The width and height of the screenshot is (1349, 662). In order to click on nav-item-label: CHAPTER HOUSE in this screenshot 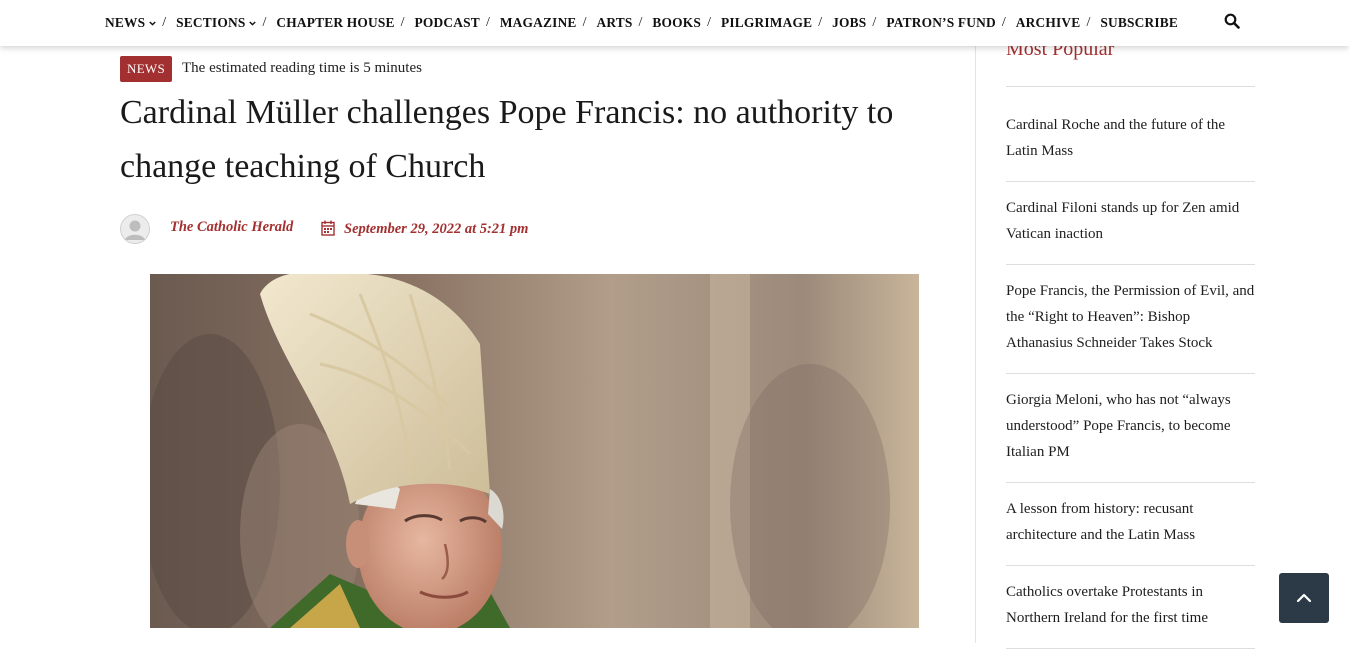, I will do `click(335, 22)`.